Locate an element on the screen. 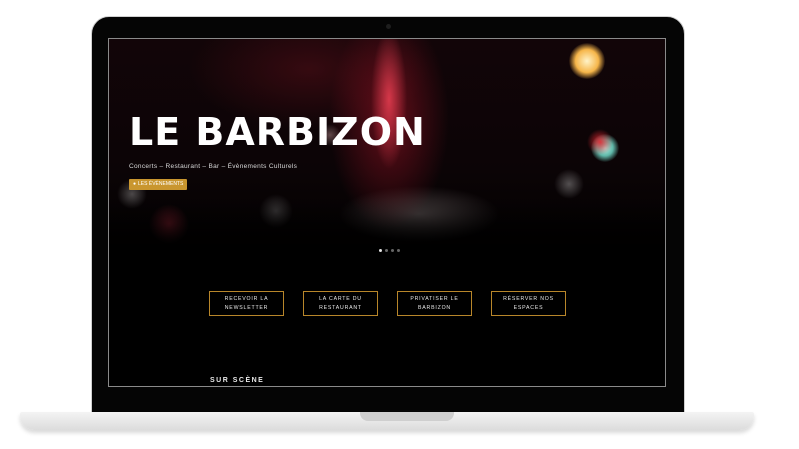  bell-icon: ● is located at coordinates (135, 184).